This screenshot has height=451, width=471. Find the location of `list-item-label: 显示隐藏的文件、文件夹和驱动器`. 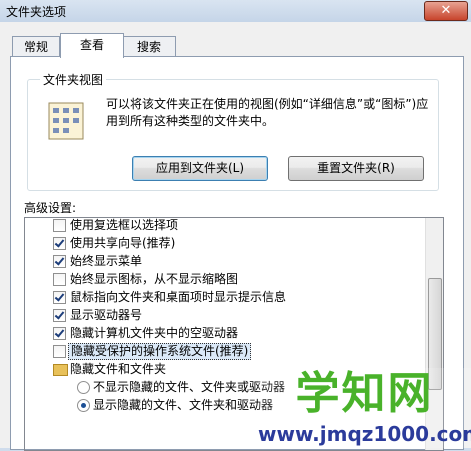

list-item-label: 显示隐藏的文件、文件夹和驱动器 is located at coordinates (183, 405).